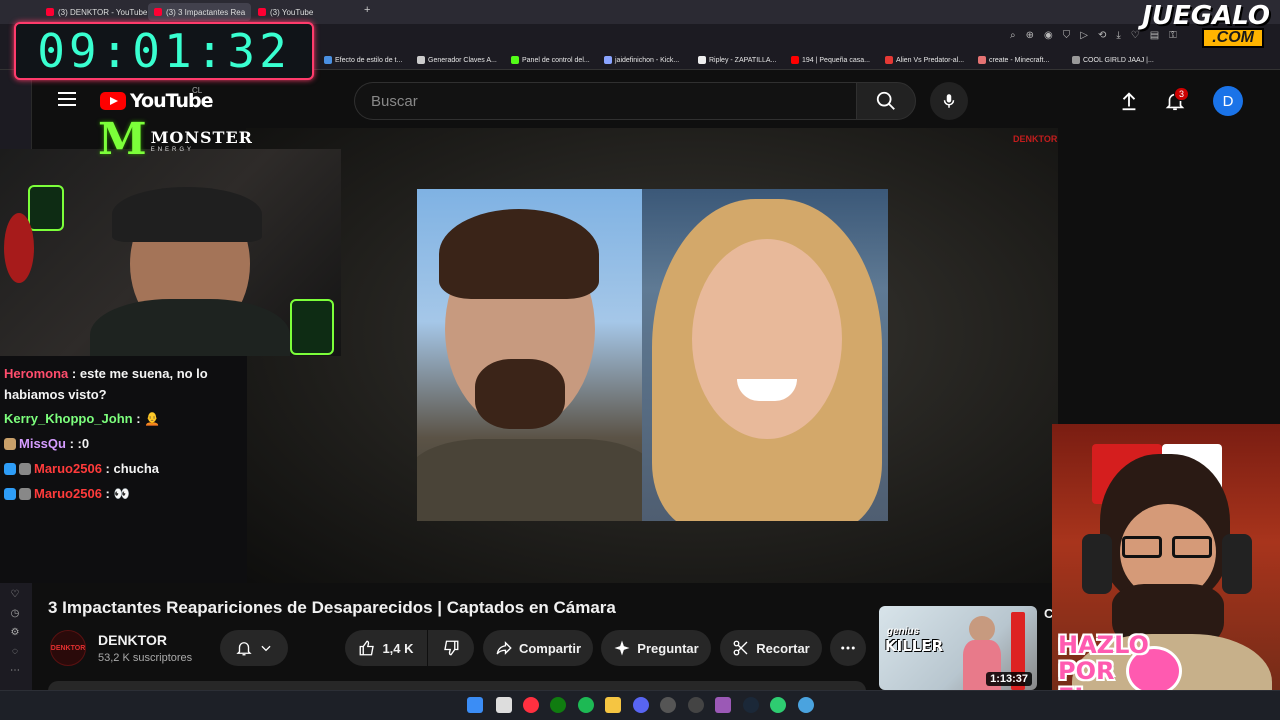 The image size is (1280, 720). I want to click on play-icon: ▷, so click(1084, 35).